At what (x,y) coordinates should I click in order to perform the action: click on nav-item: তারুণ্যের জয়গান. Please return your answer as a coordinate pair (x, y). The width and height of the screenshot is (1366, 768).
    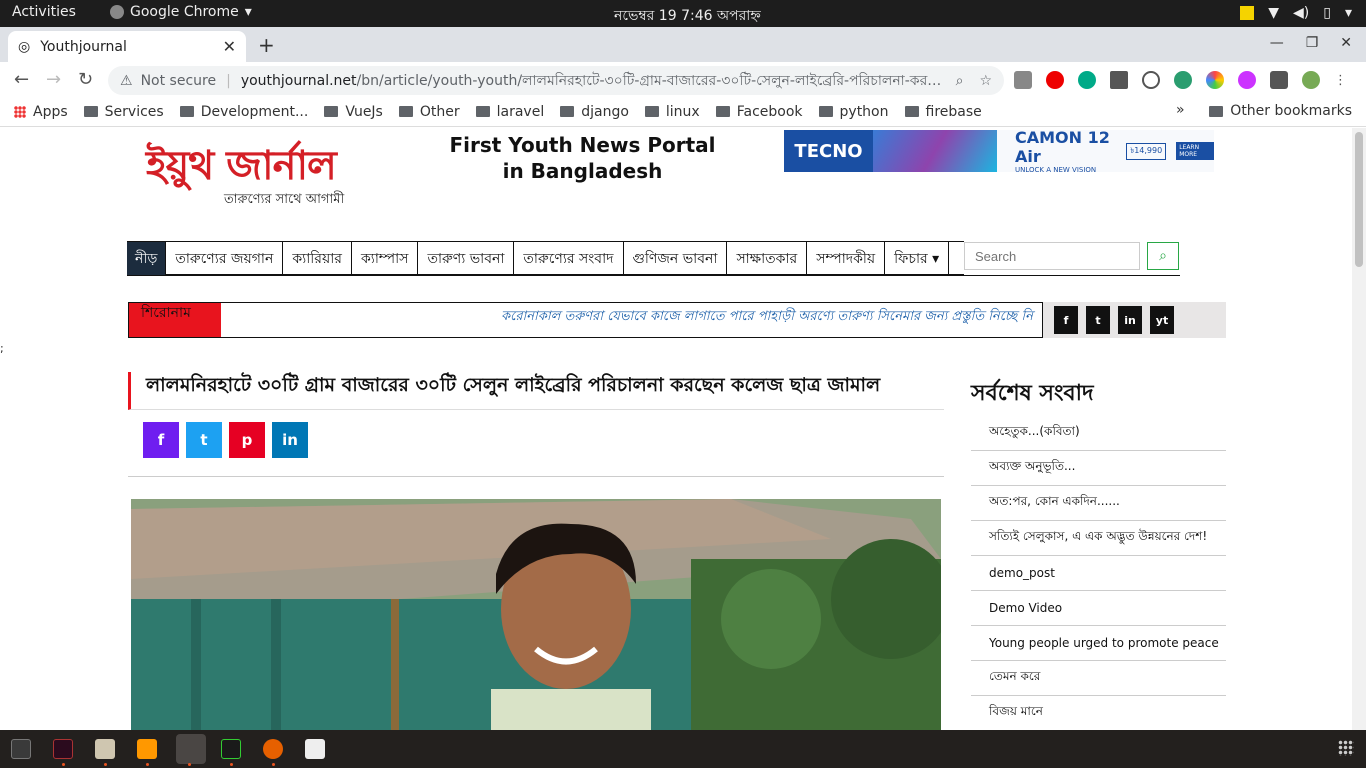
    Looking at the image, I should click on (225, 258).